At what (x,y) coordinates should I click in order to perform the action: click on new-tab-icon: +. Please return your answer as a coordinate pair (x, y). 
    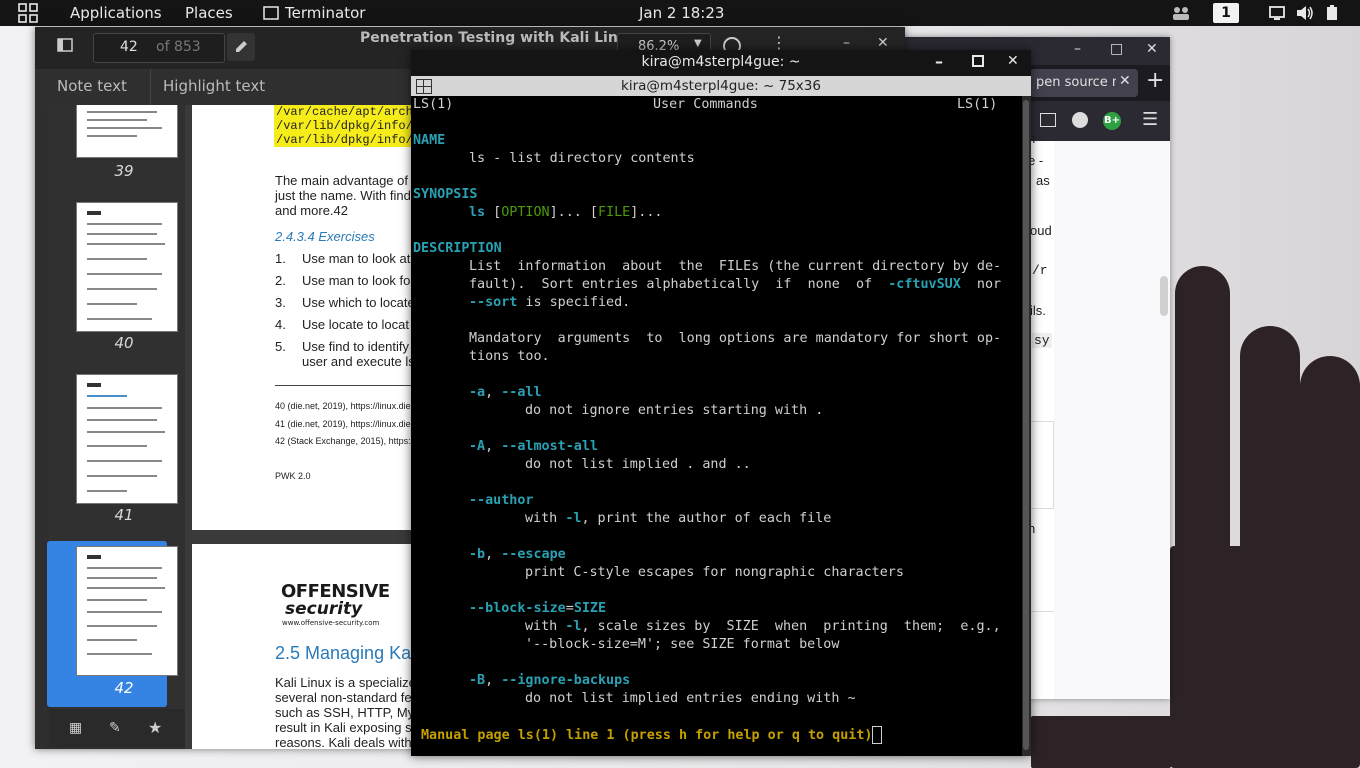
    Looking at the image, I should click on (1155, 81).